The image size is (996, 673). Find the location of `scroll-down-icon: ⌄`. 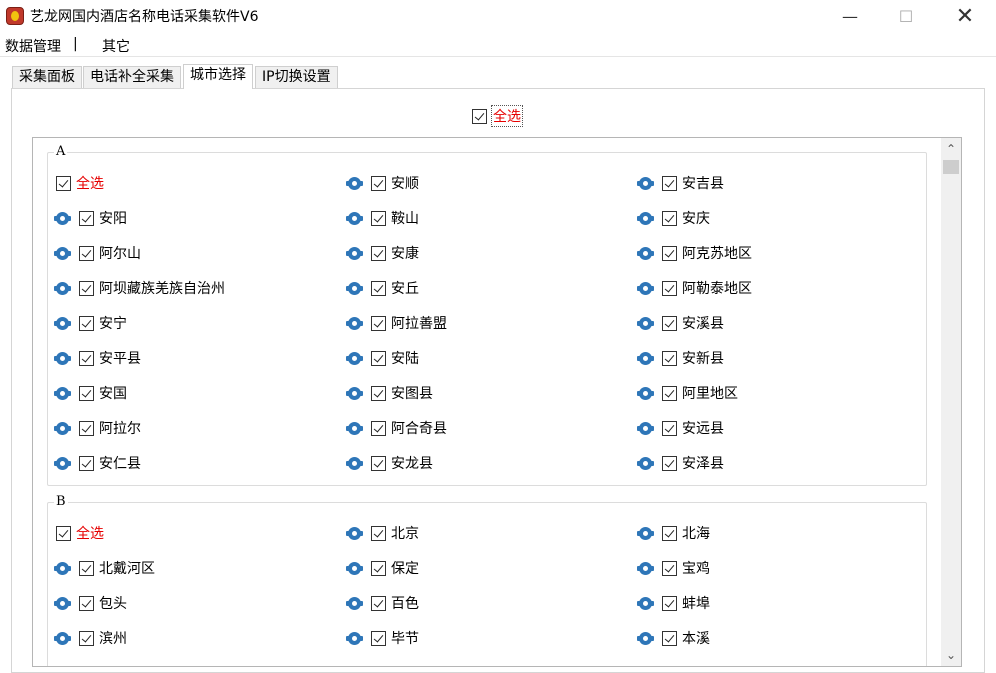

scroll-down-icon: ⌄ is located at coordinates (951, 655).